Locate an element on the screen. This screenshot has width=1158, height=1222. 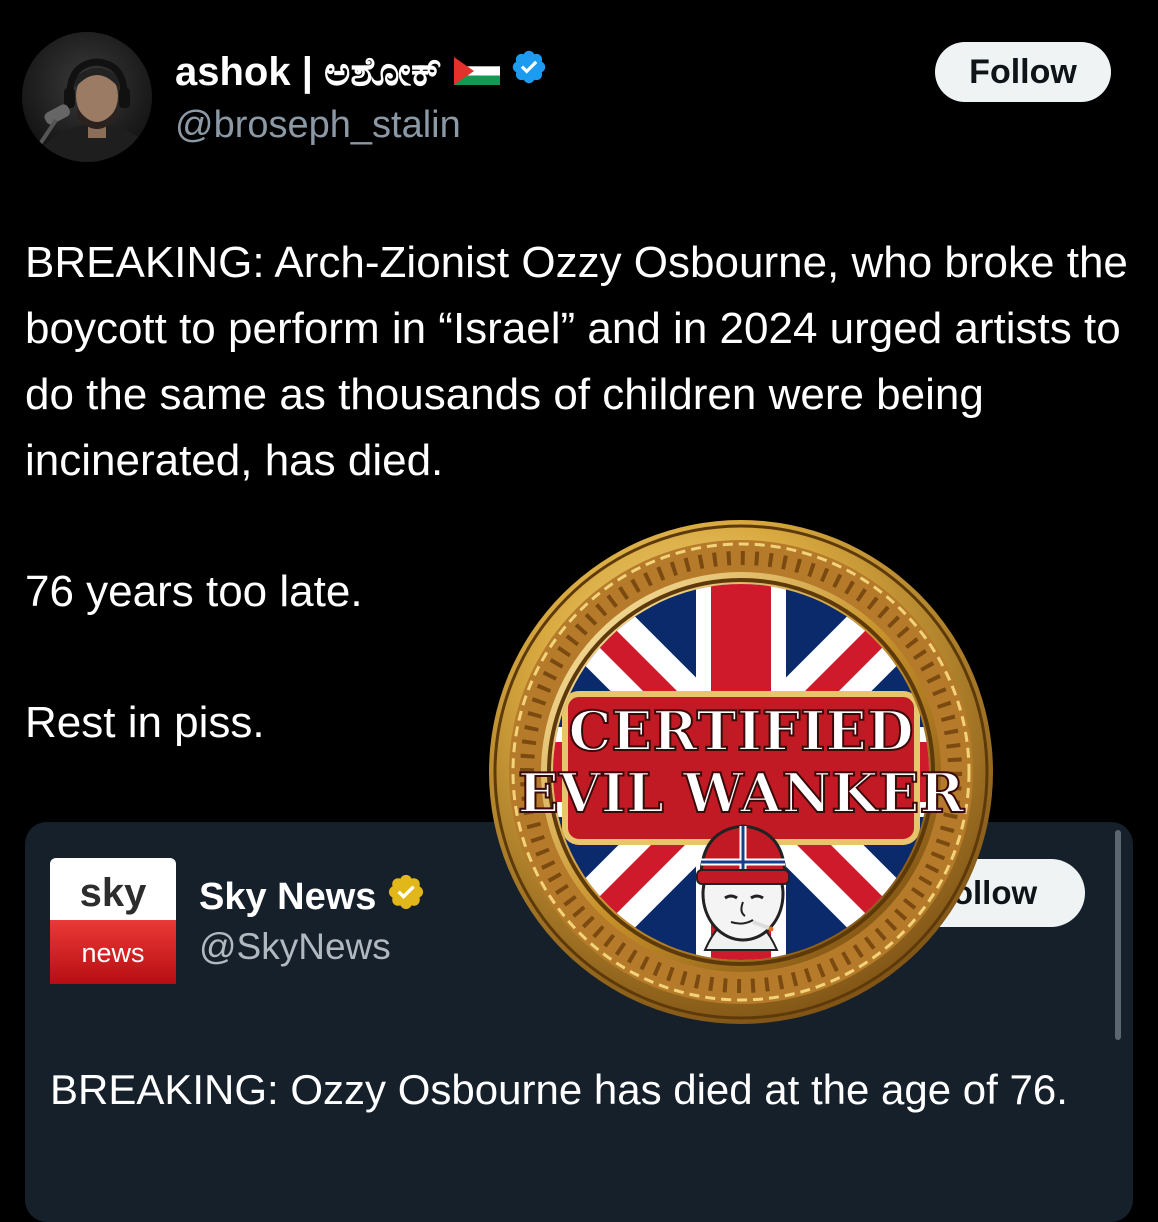
verified-badge-icon is located at coordinates (529, 72).